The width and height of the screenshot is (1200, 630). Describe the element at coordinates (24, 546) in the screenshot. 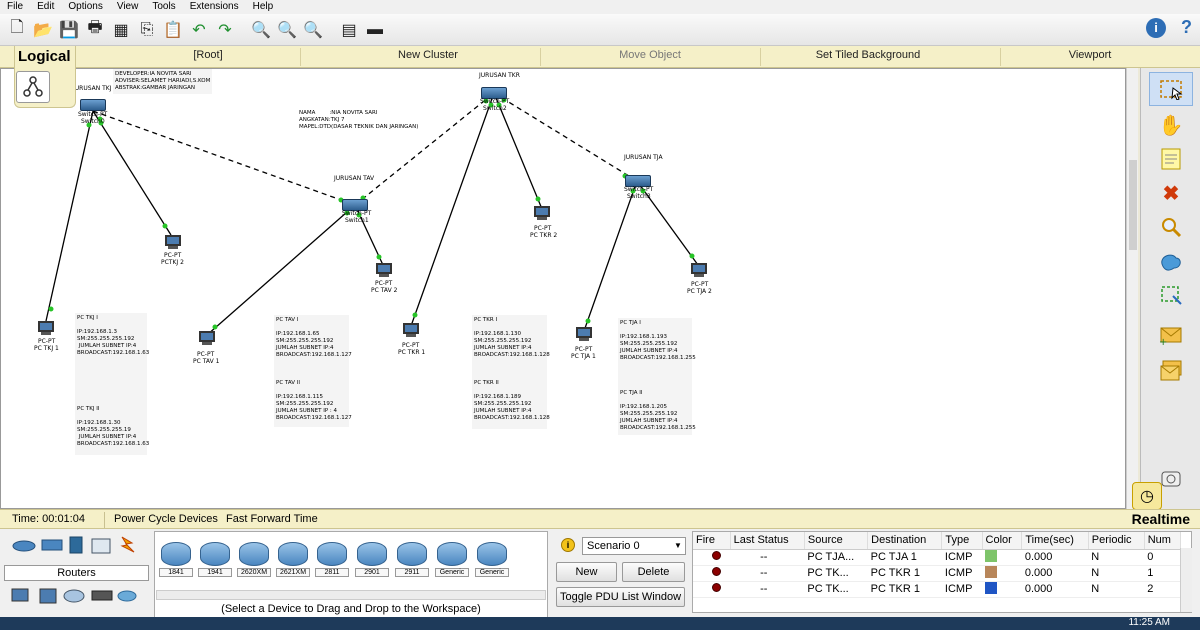

I see `routers-category-icon` at that location.